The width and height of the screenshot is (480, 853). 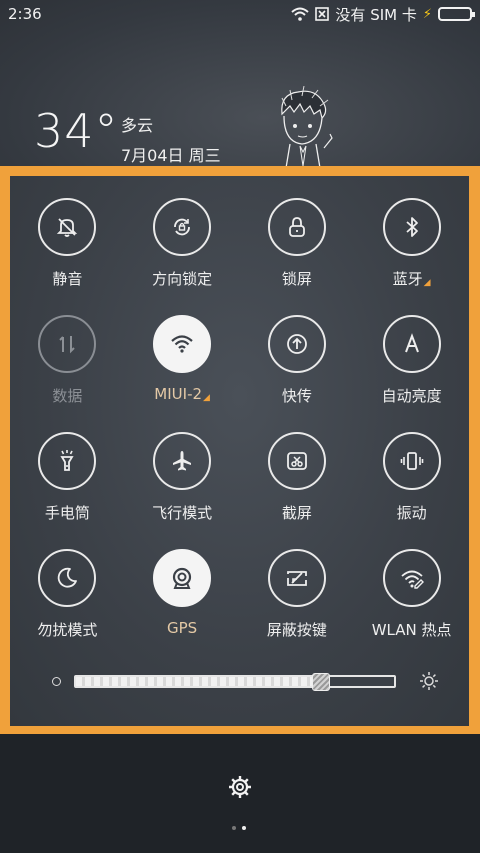 I want to click on auto-brightness-icon, so click(x=411, y=343).